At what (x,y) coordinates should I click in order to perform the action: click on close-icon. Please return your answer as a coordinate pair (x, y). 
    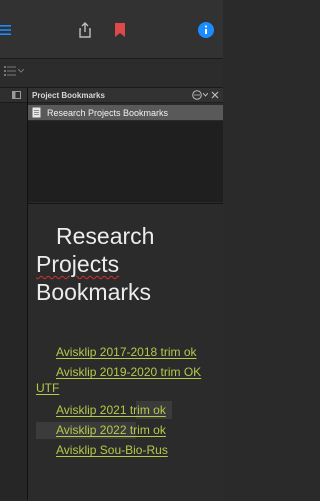
    Looking at the image, I should click on (215, 95).